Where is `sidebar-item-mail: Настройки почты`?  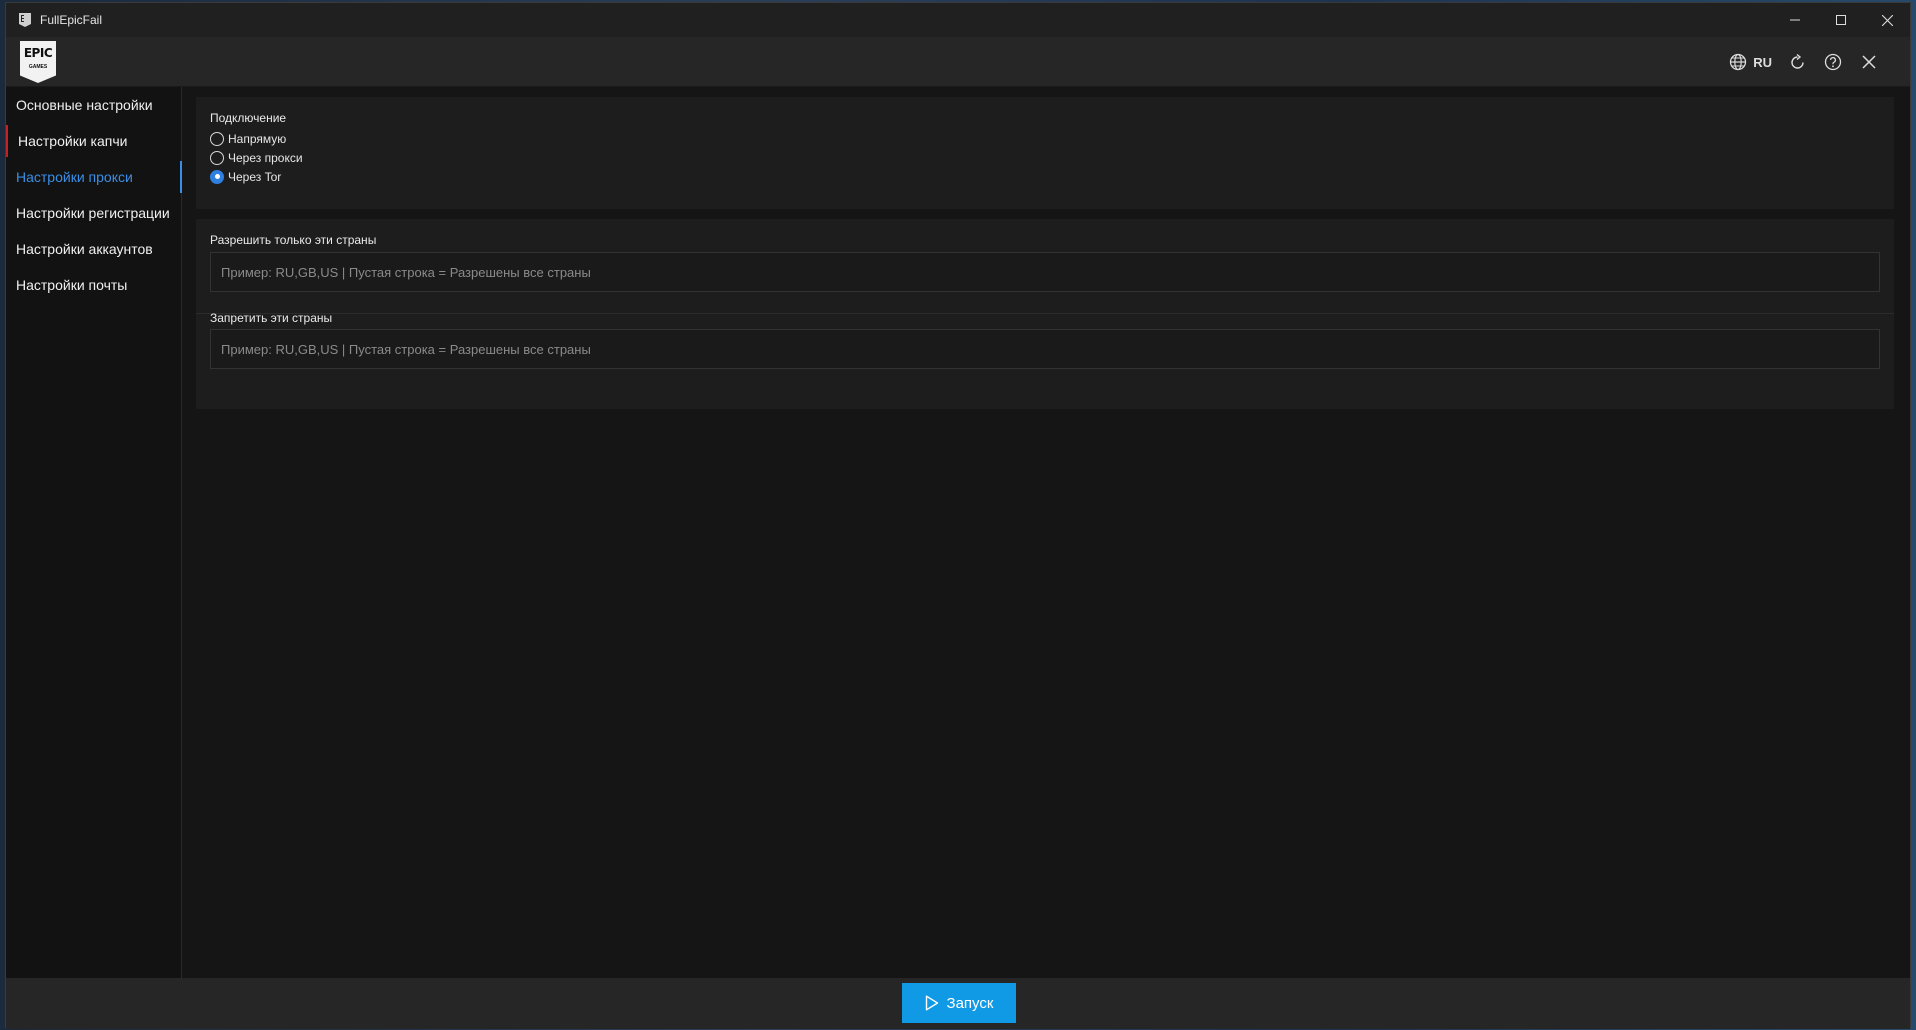
sidebar-item-mail: Настройки почты is located at coordinates (93, 285).